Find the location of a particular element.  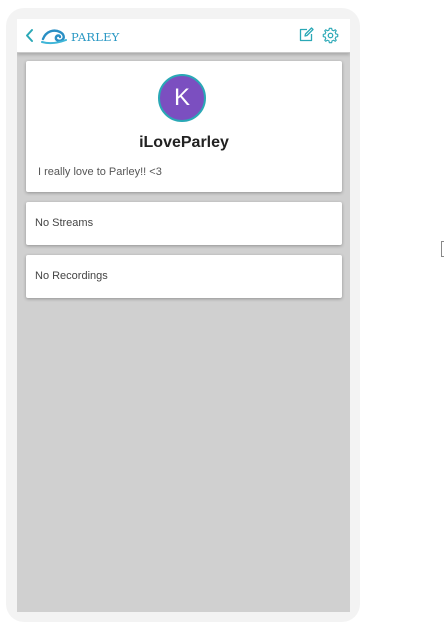

avatar: K is located at coordinates (182, 98).